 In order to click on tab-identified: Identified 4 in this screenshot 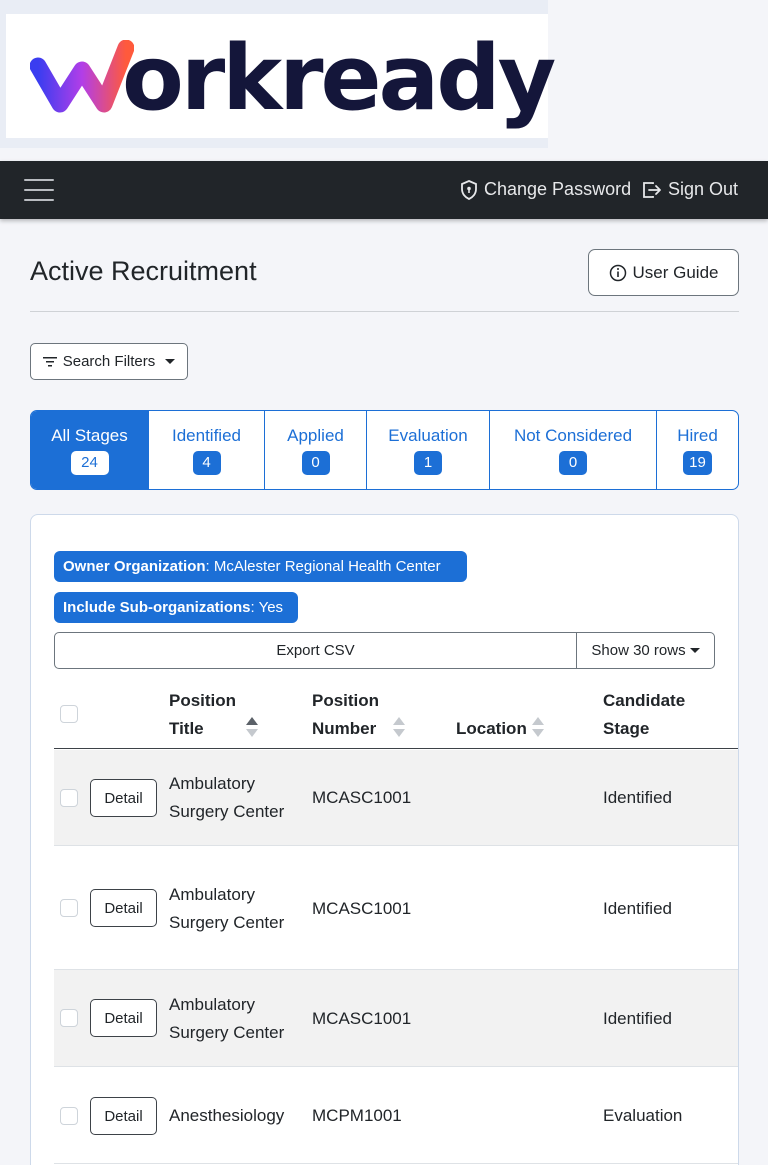, I will do `click(207, 450)`.